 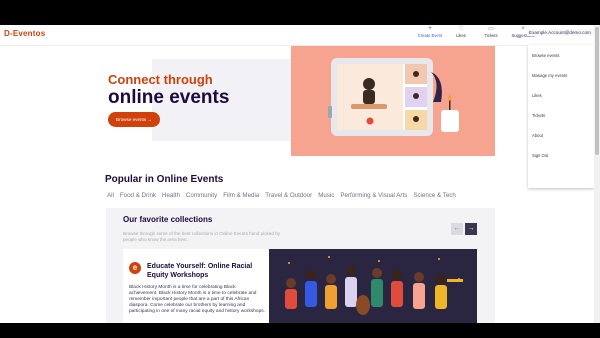 I want to click on browse-events-button: Browse events →, so click(x=134, y=119).